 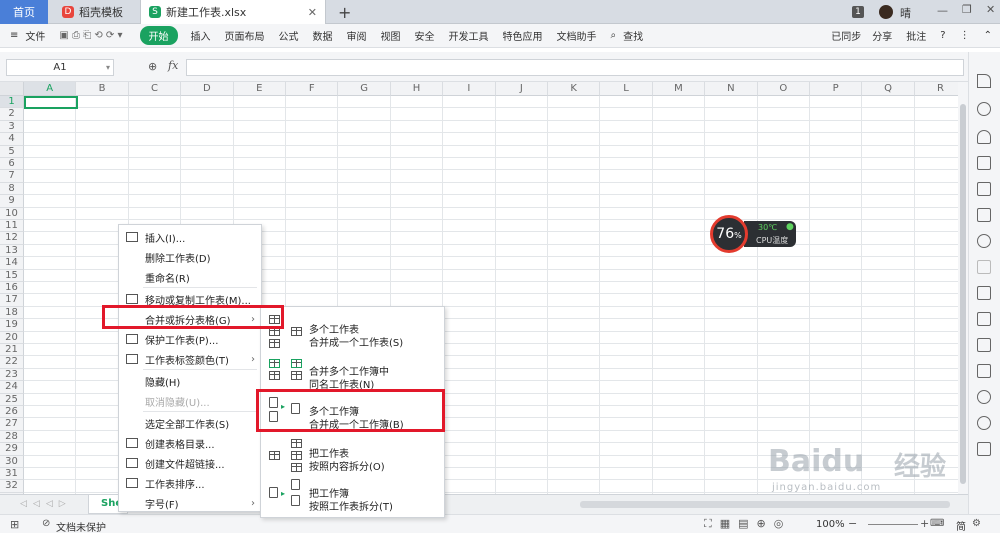 I want to click on row-header-7: 7, so click(x=12, y=176).